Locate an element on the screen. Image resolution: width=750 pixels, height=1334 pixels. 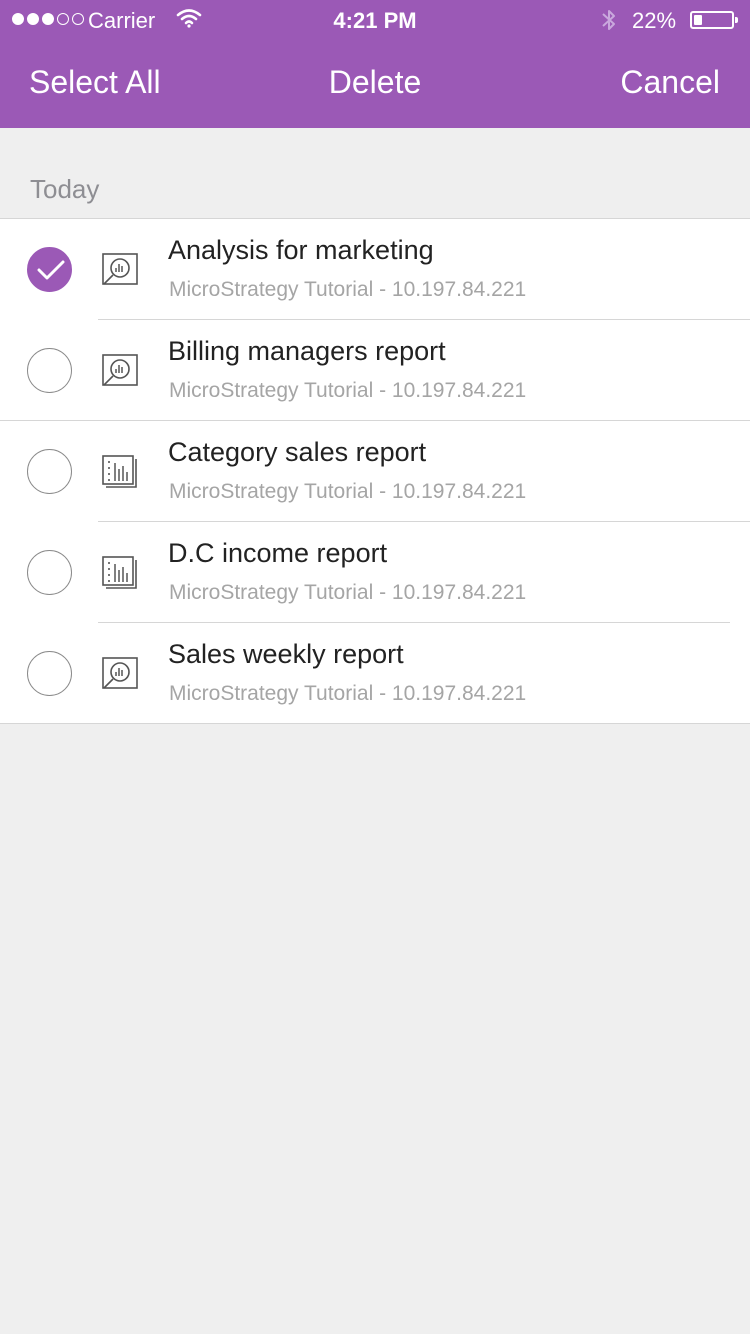
item-title: Billing managers report is located at coordinates (307, 351).